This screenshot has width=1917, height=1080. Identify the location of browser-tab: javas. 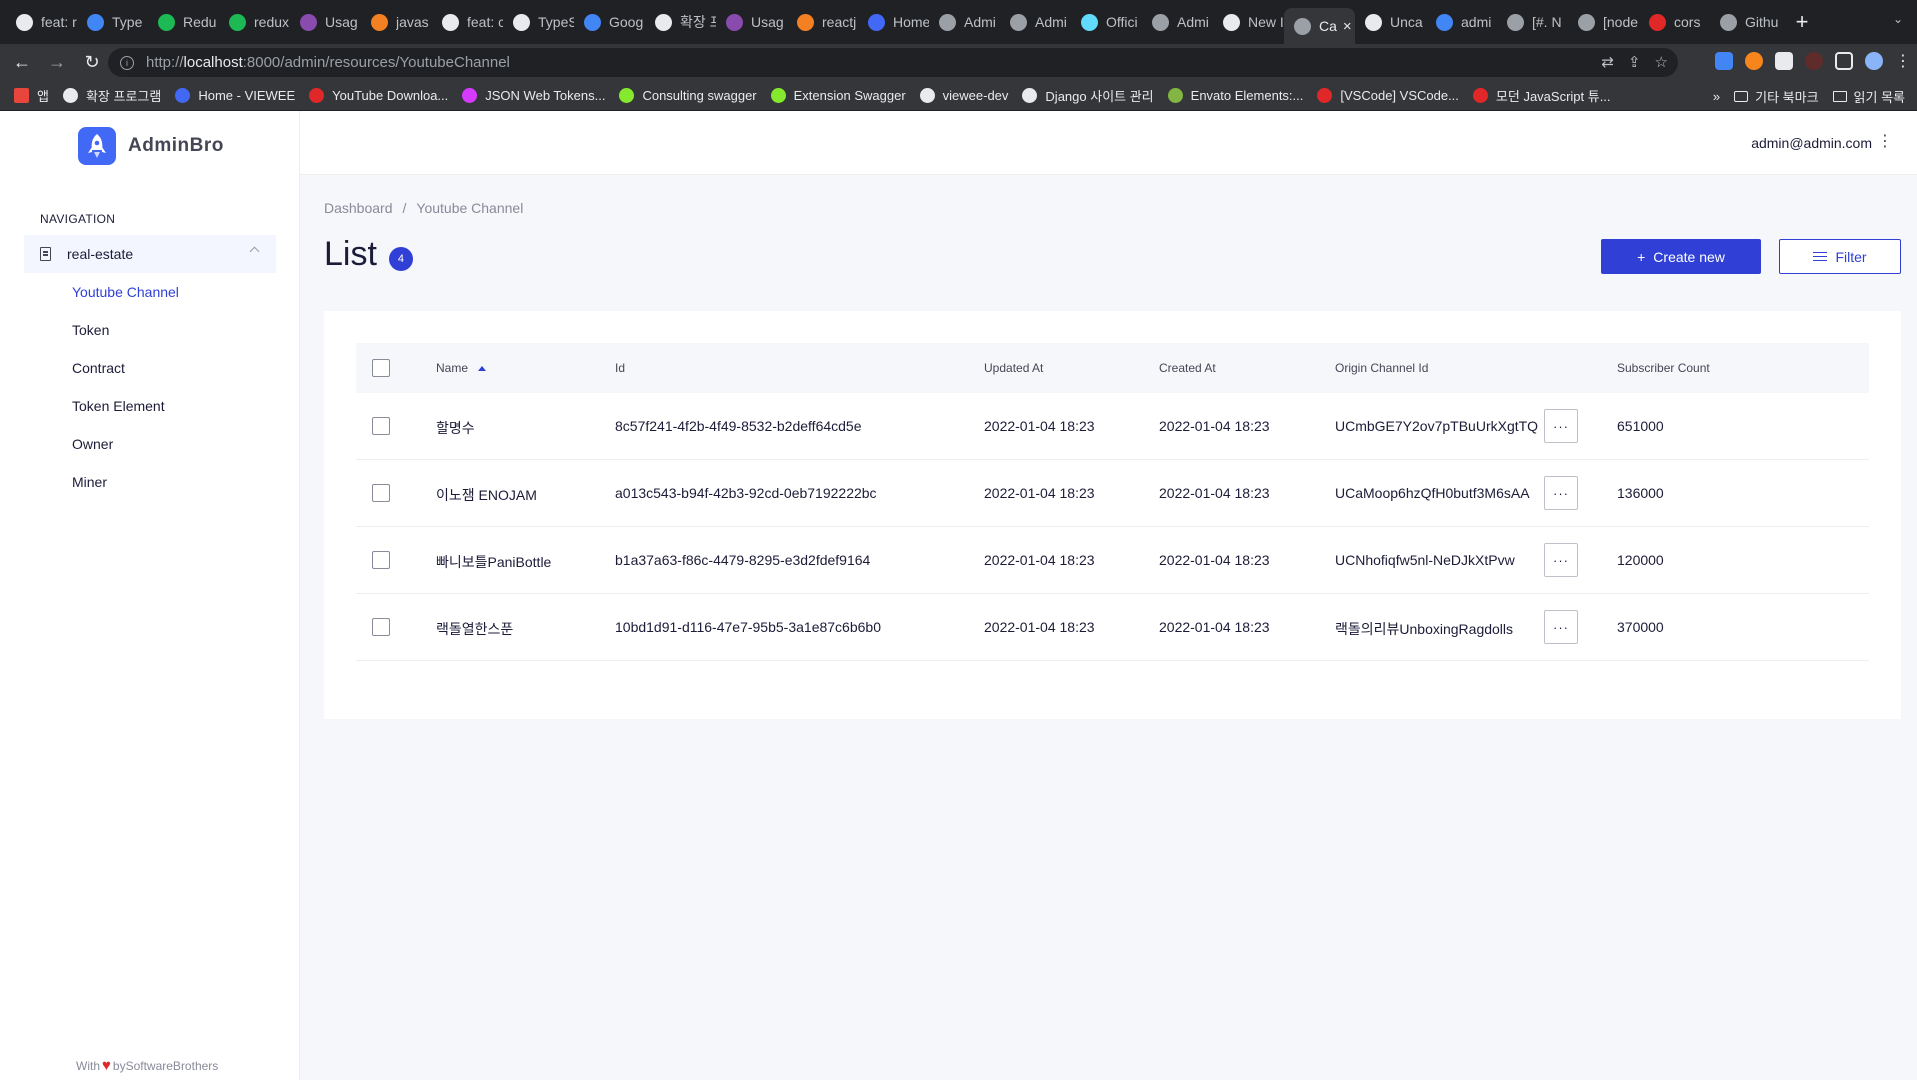
(396, 22).